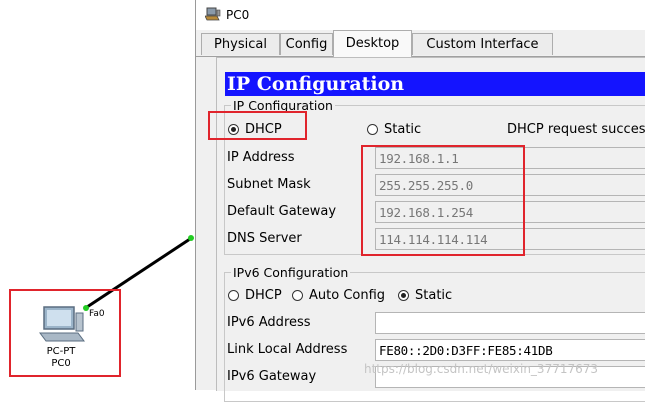 Image resolution: width=645 pixels, height=402 pixels. I want to click on tab-desktop: Desktop, so click(372, 43).